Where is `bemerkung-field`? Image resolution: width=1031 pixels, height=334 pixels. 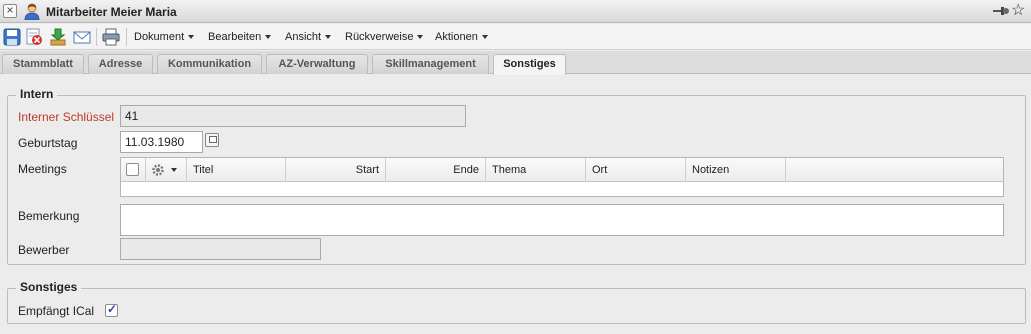
bemerkung-field is located at coordinates (562, 220).